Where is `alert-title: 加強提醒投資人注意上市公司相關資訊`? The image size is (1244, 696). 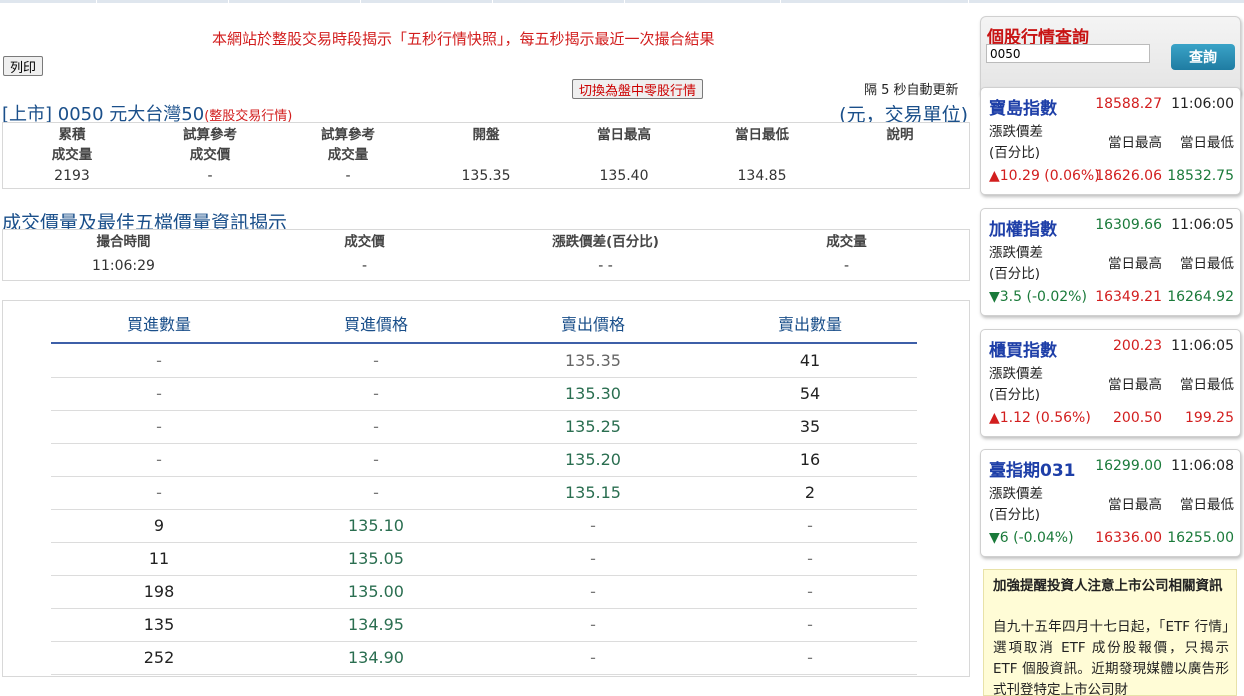 alert-title: 加強提醒投資人注意上市公司相關資訊 is located at coordinates (1108, 586).